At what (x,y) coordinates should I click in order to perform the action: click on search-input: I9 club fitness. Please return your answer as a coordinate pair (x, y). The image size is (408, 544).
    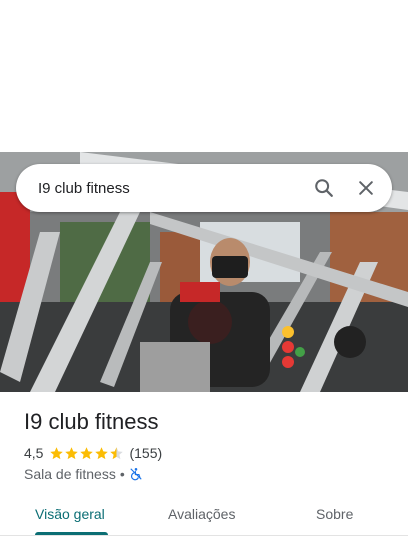
    Looking at the image, I should click on (171, 188).